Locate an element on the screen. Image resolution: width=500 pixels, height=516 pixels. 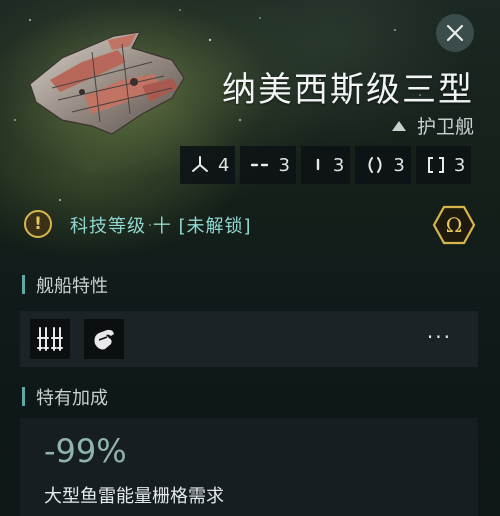
warning-icon: ! is located at coordinates (38, 224).